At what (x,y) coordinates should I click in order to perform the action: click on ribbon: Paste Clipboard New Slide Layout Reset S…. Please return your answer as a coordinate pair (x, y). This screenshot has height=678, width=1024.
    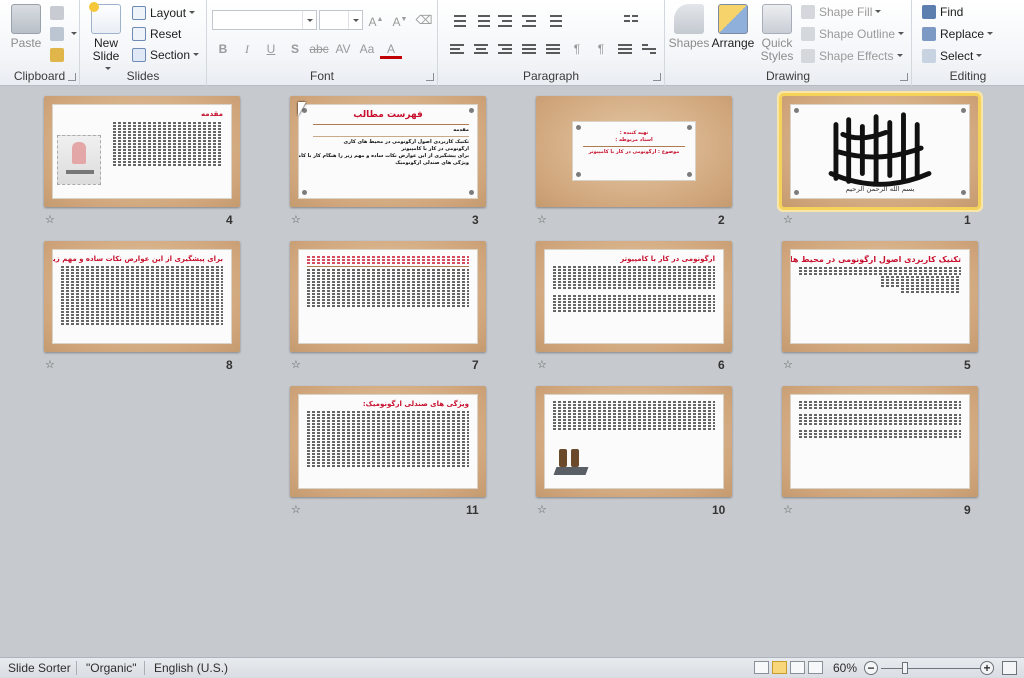
    Looking at the image, I should click on (512, 43).